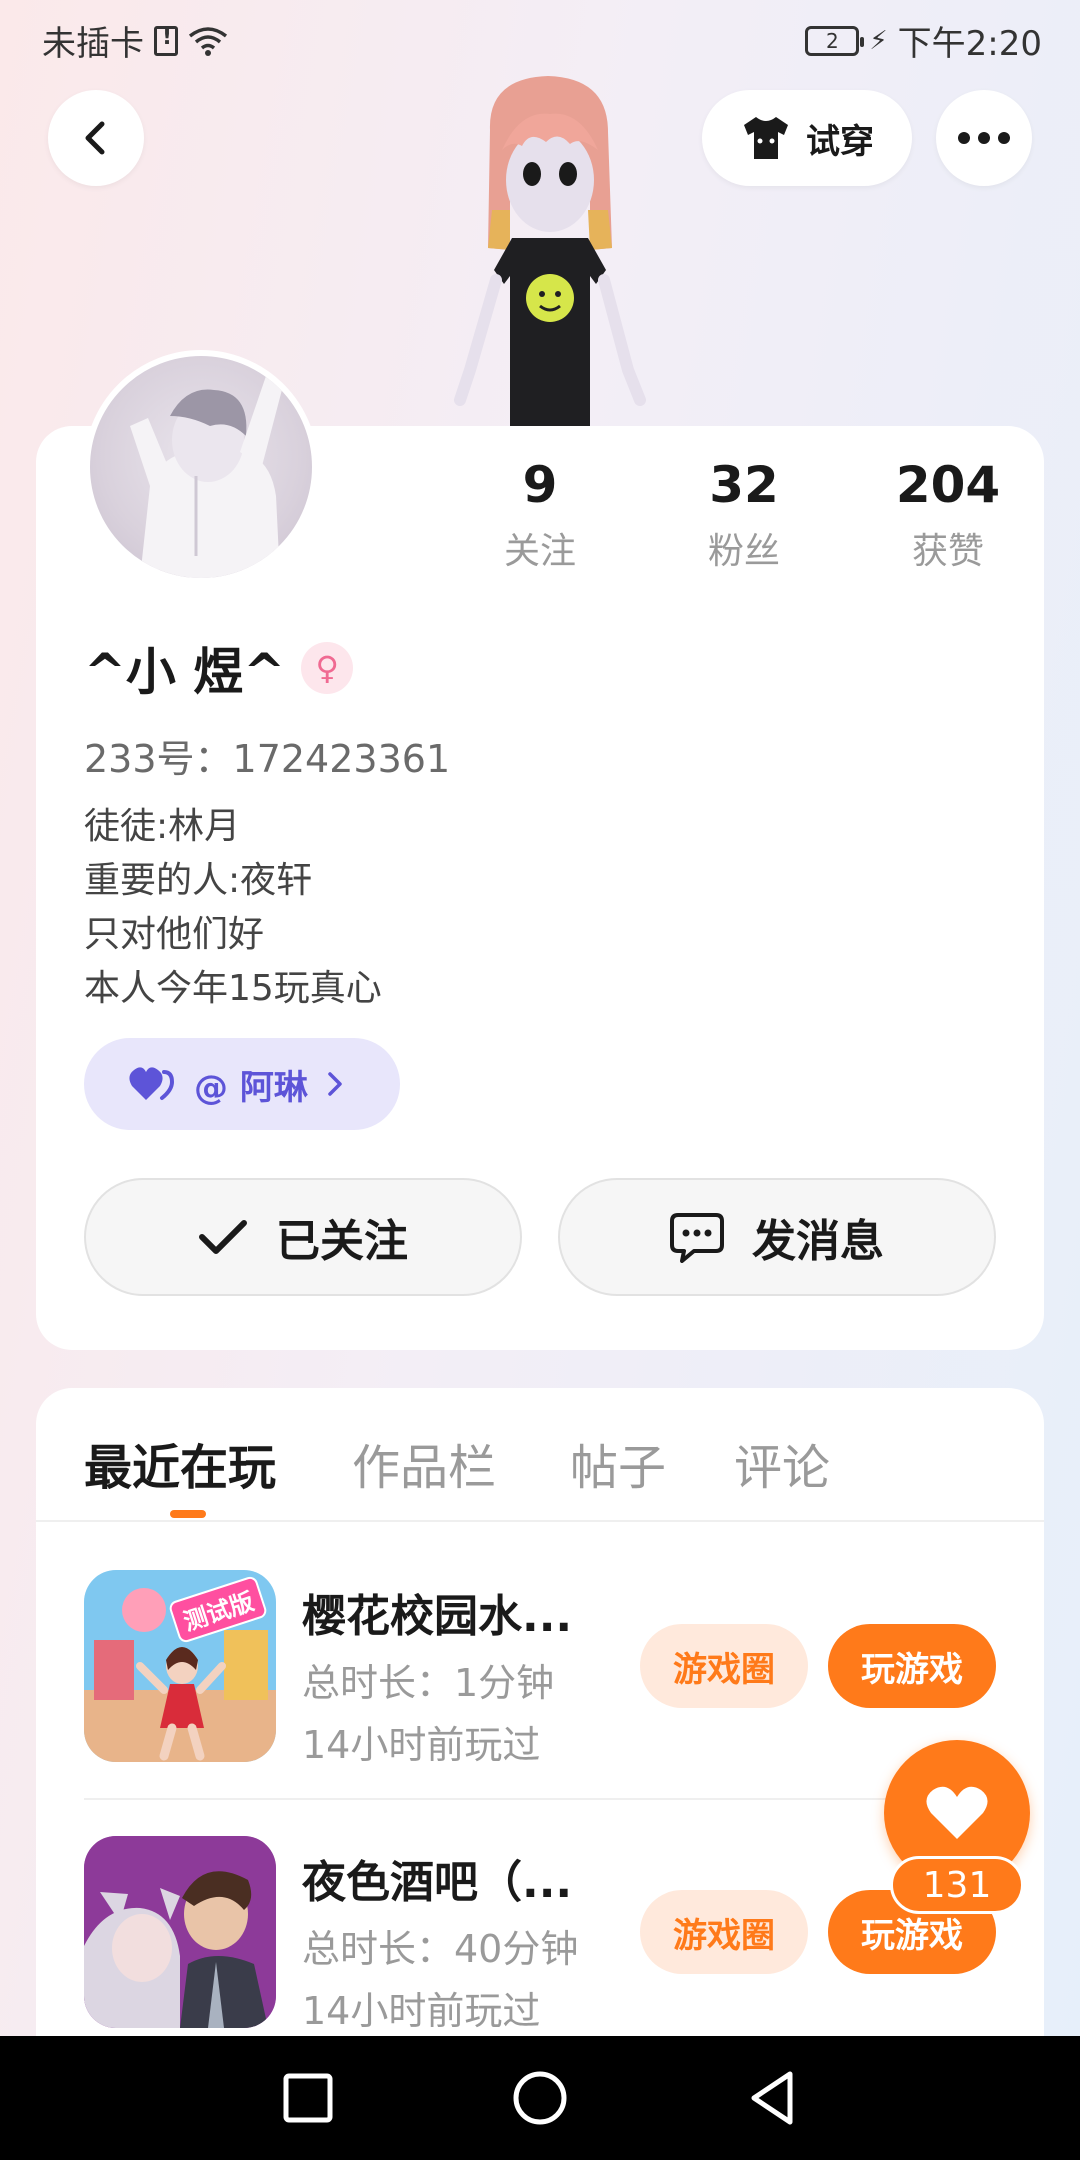  What do you see at coordinates (912, 1666) in the screenshot?
I see `play-game-button: 玩游戏` at bounding box center [912, 1666].